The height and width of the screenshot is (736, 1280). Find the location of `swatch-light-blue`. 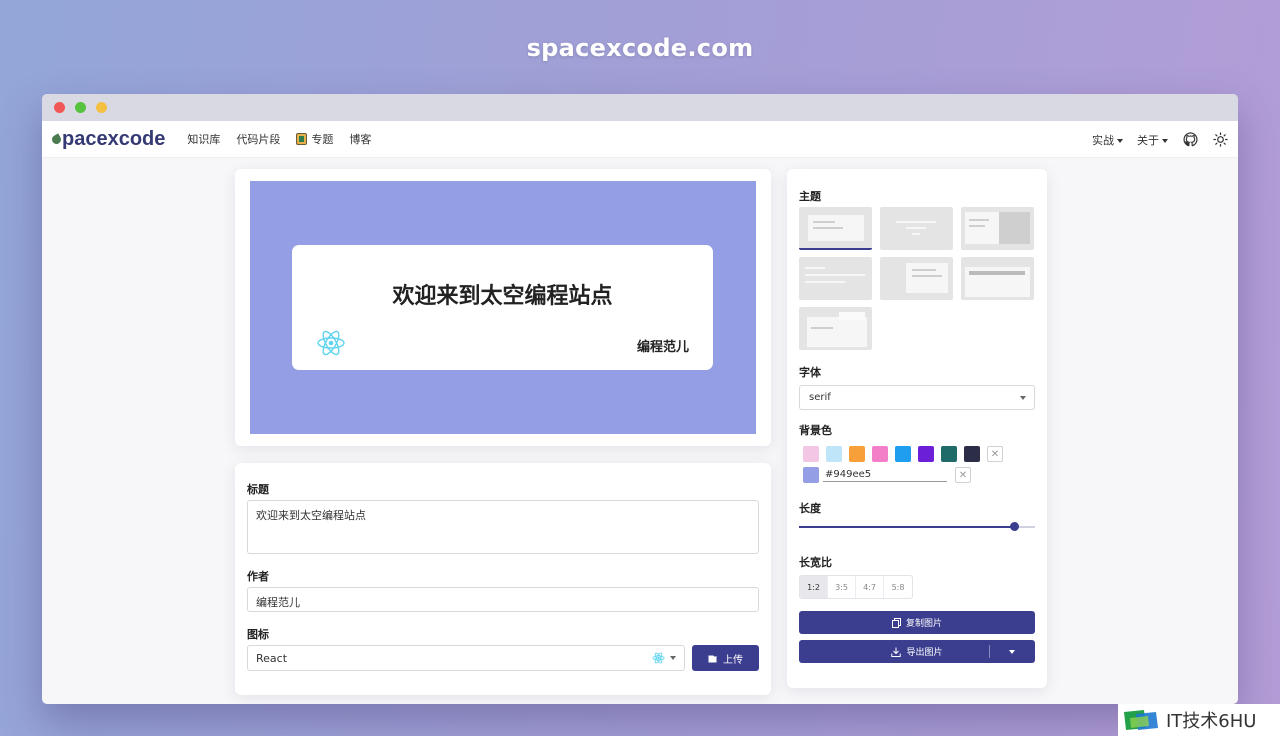

swatch-light-blue is located at coordinates (834, 454).